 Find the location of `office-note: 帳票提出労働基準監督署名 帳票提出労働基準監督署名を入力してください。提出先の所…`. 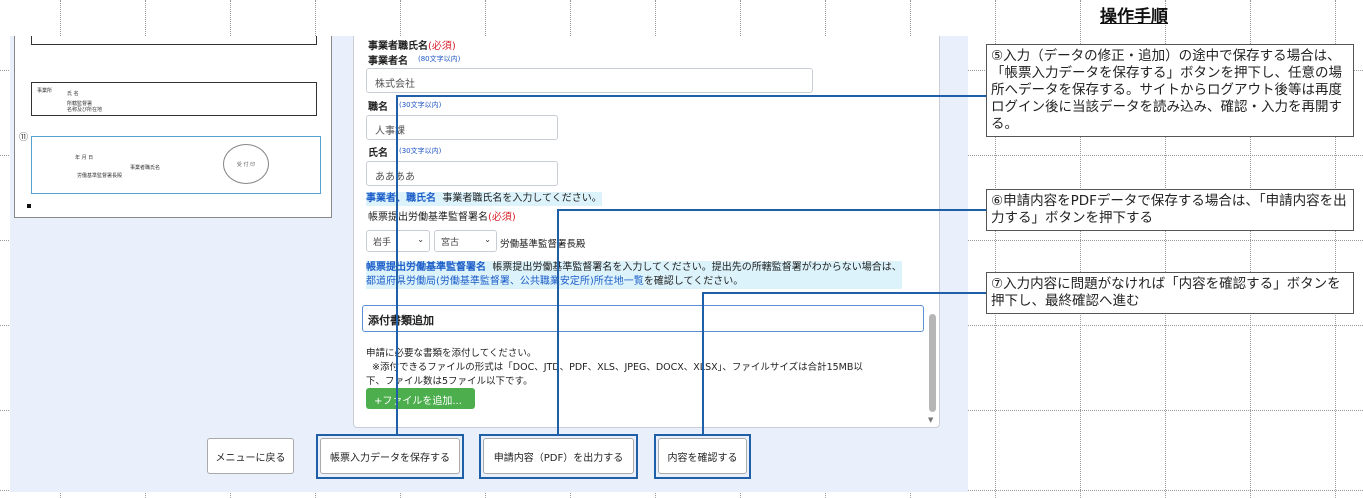

office-note: 帳票提出労働基準監督署名 帳票提出労働基準監督署名を入力してください。提出先の所… is located at coordinates (634, 275).